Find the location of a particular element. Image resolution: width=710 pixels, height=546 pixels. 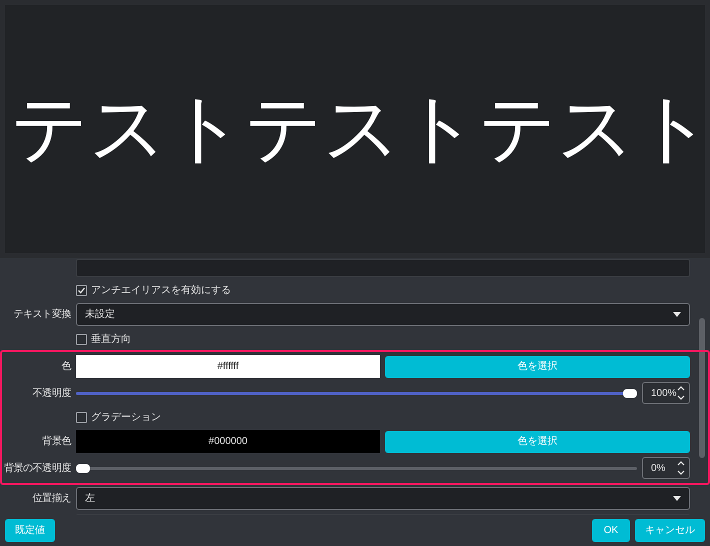

field-label: 色 is located at coordinates (66, 367).